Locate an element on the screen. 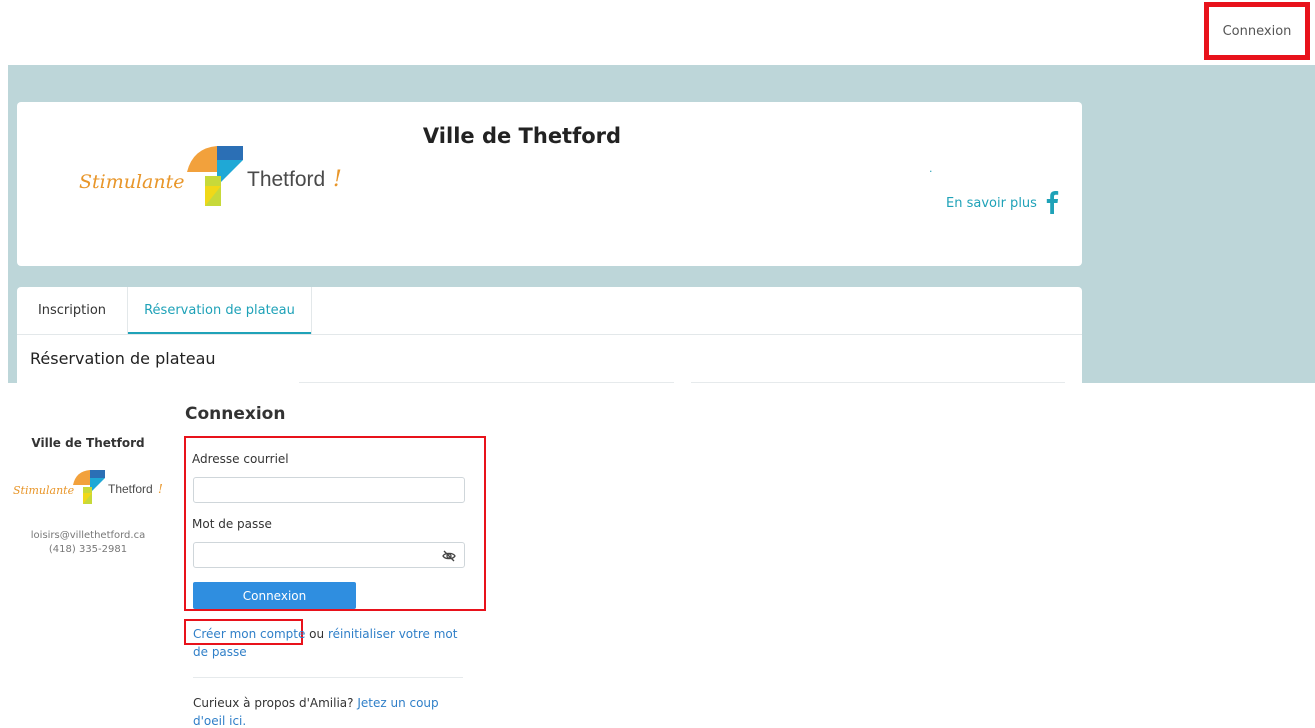 This screenshot has height=728, width=1315. top-bar: Connexion is located at coordinates (657, 32).